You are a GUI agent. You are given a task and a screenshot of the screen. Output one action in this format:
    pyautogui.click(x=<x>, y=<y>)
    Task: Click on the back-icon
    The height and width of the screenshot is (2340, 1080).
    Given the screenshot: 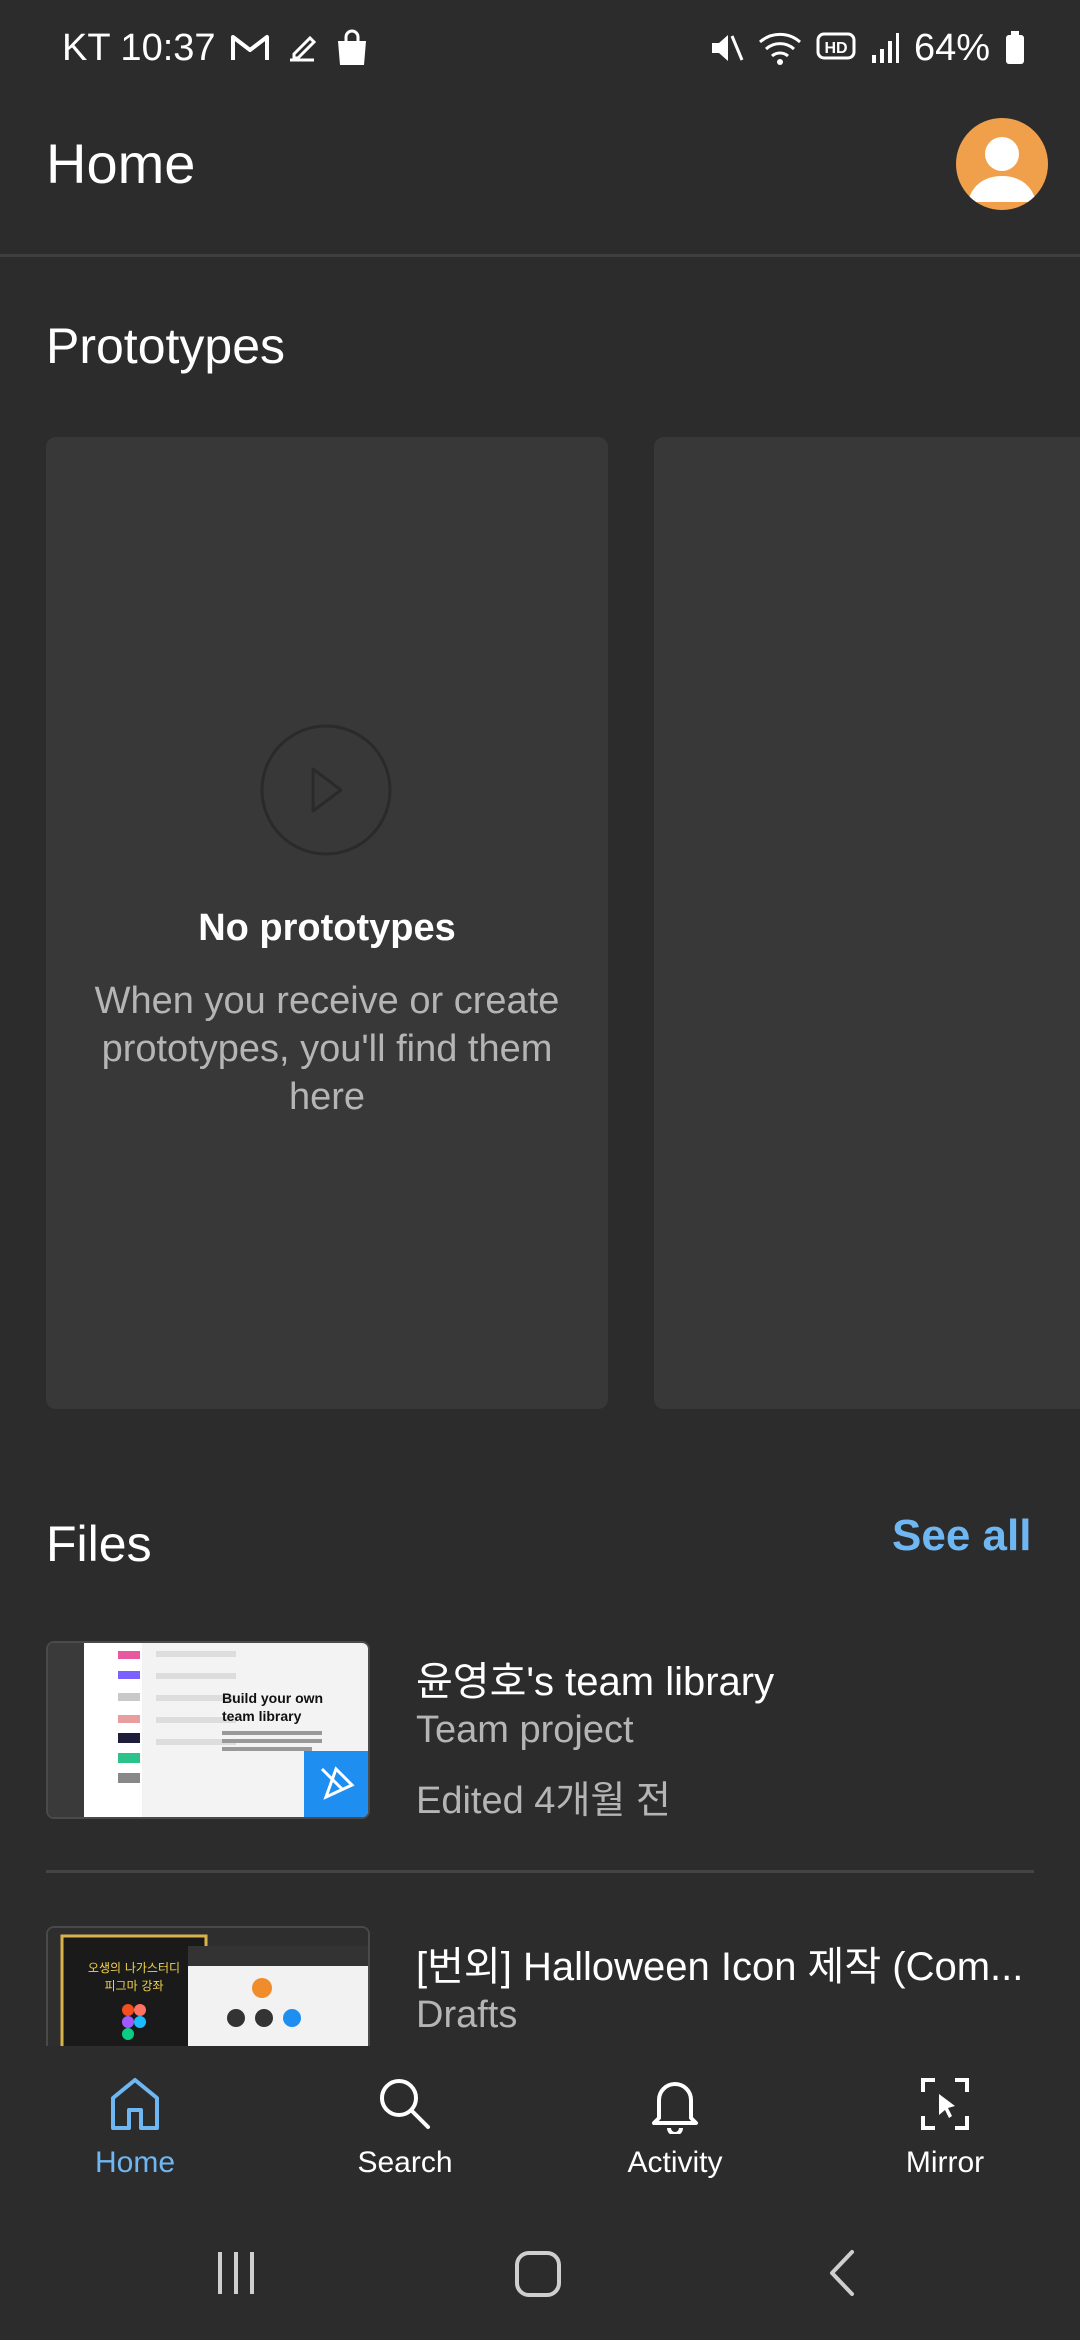 What is the action you would take?
    pyautogui.click(x=842, y=2273)
    